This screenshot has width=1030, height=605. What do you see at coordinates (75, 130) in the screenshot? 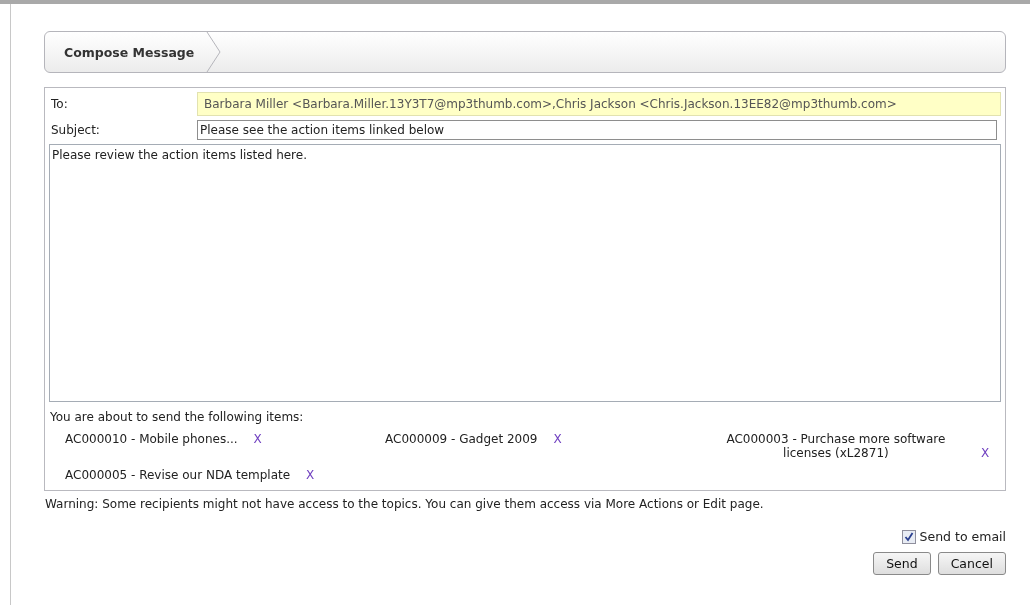
I see `subject-label: Subject:` at bounding box center [75, 130].